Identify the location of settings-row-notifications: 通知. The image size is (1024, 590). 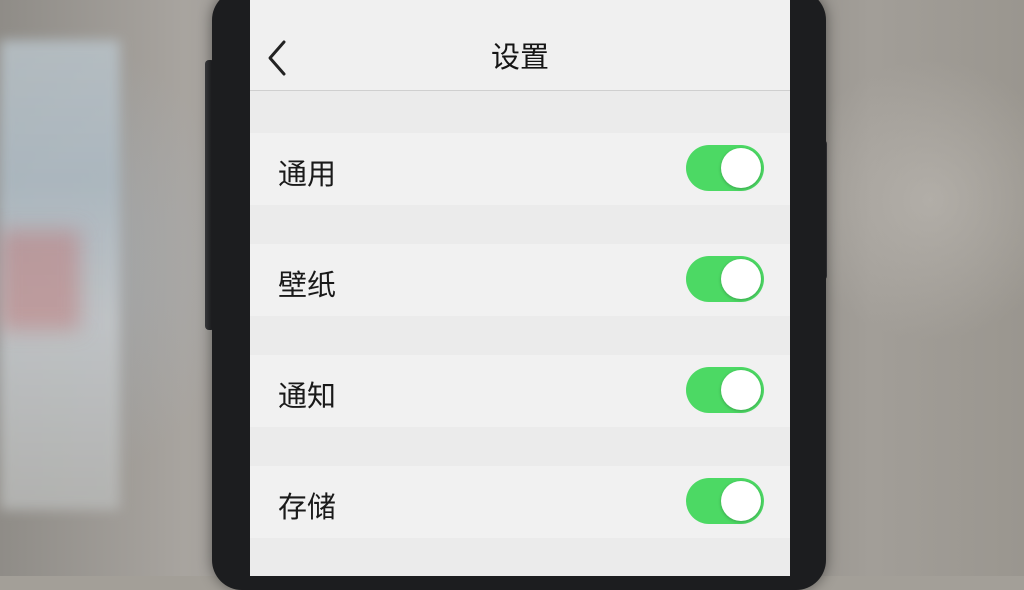
(520, 391).